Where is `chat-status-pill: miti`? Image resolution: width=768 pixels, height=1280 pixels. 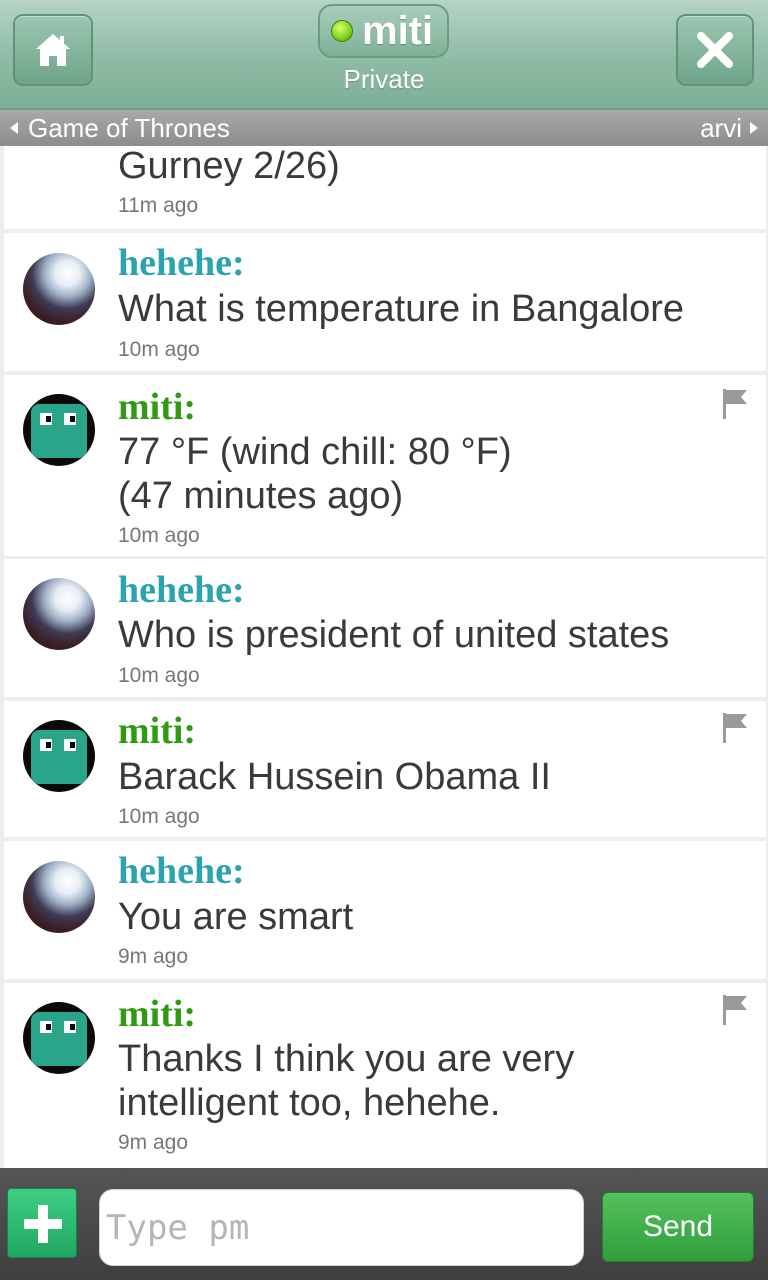 chat-status-pill: miti is located at coordinates (383, 31).